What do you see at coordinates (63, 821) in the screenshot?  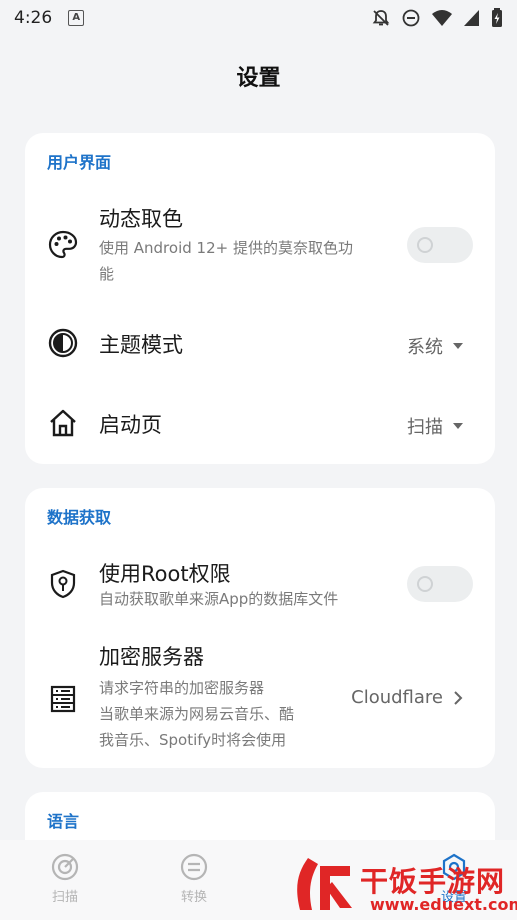 I see `section-title-language: 语言` at bounding box center [63, 821].